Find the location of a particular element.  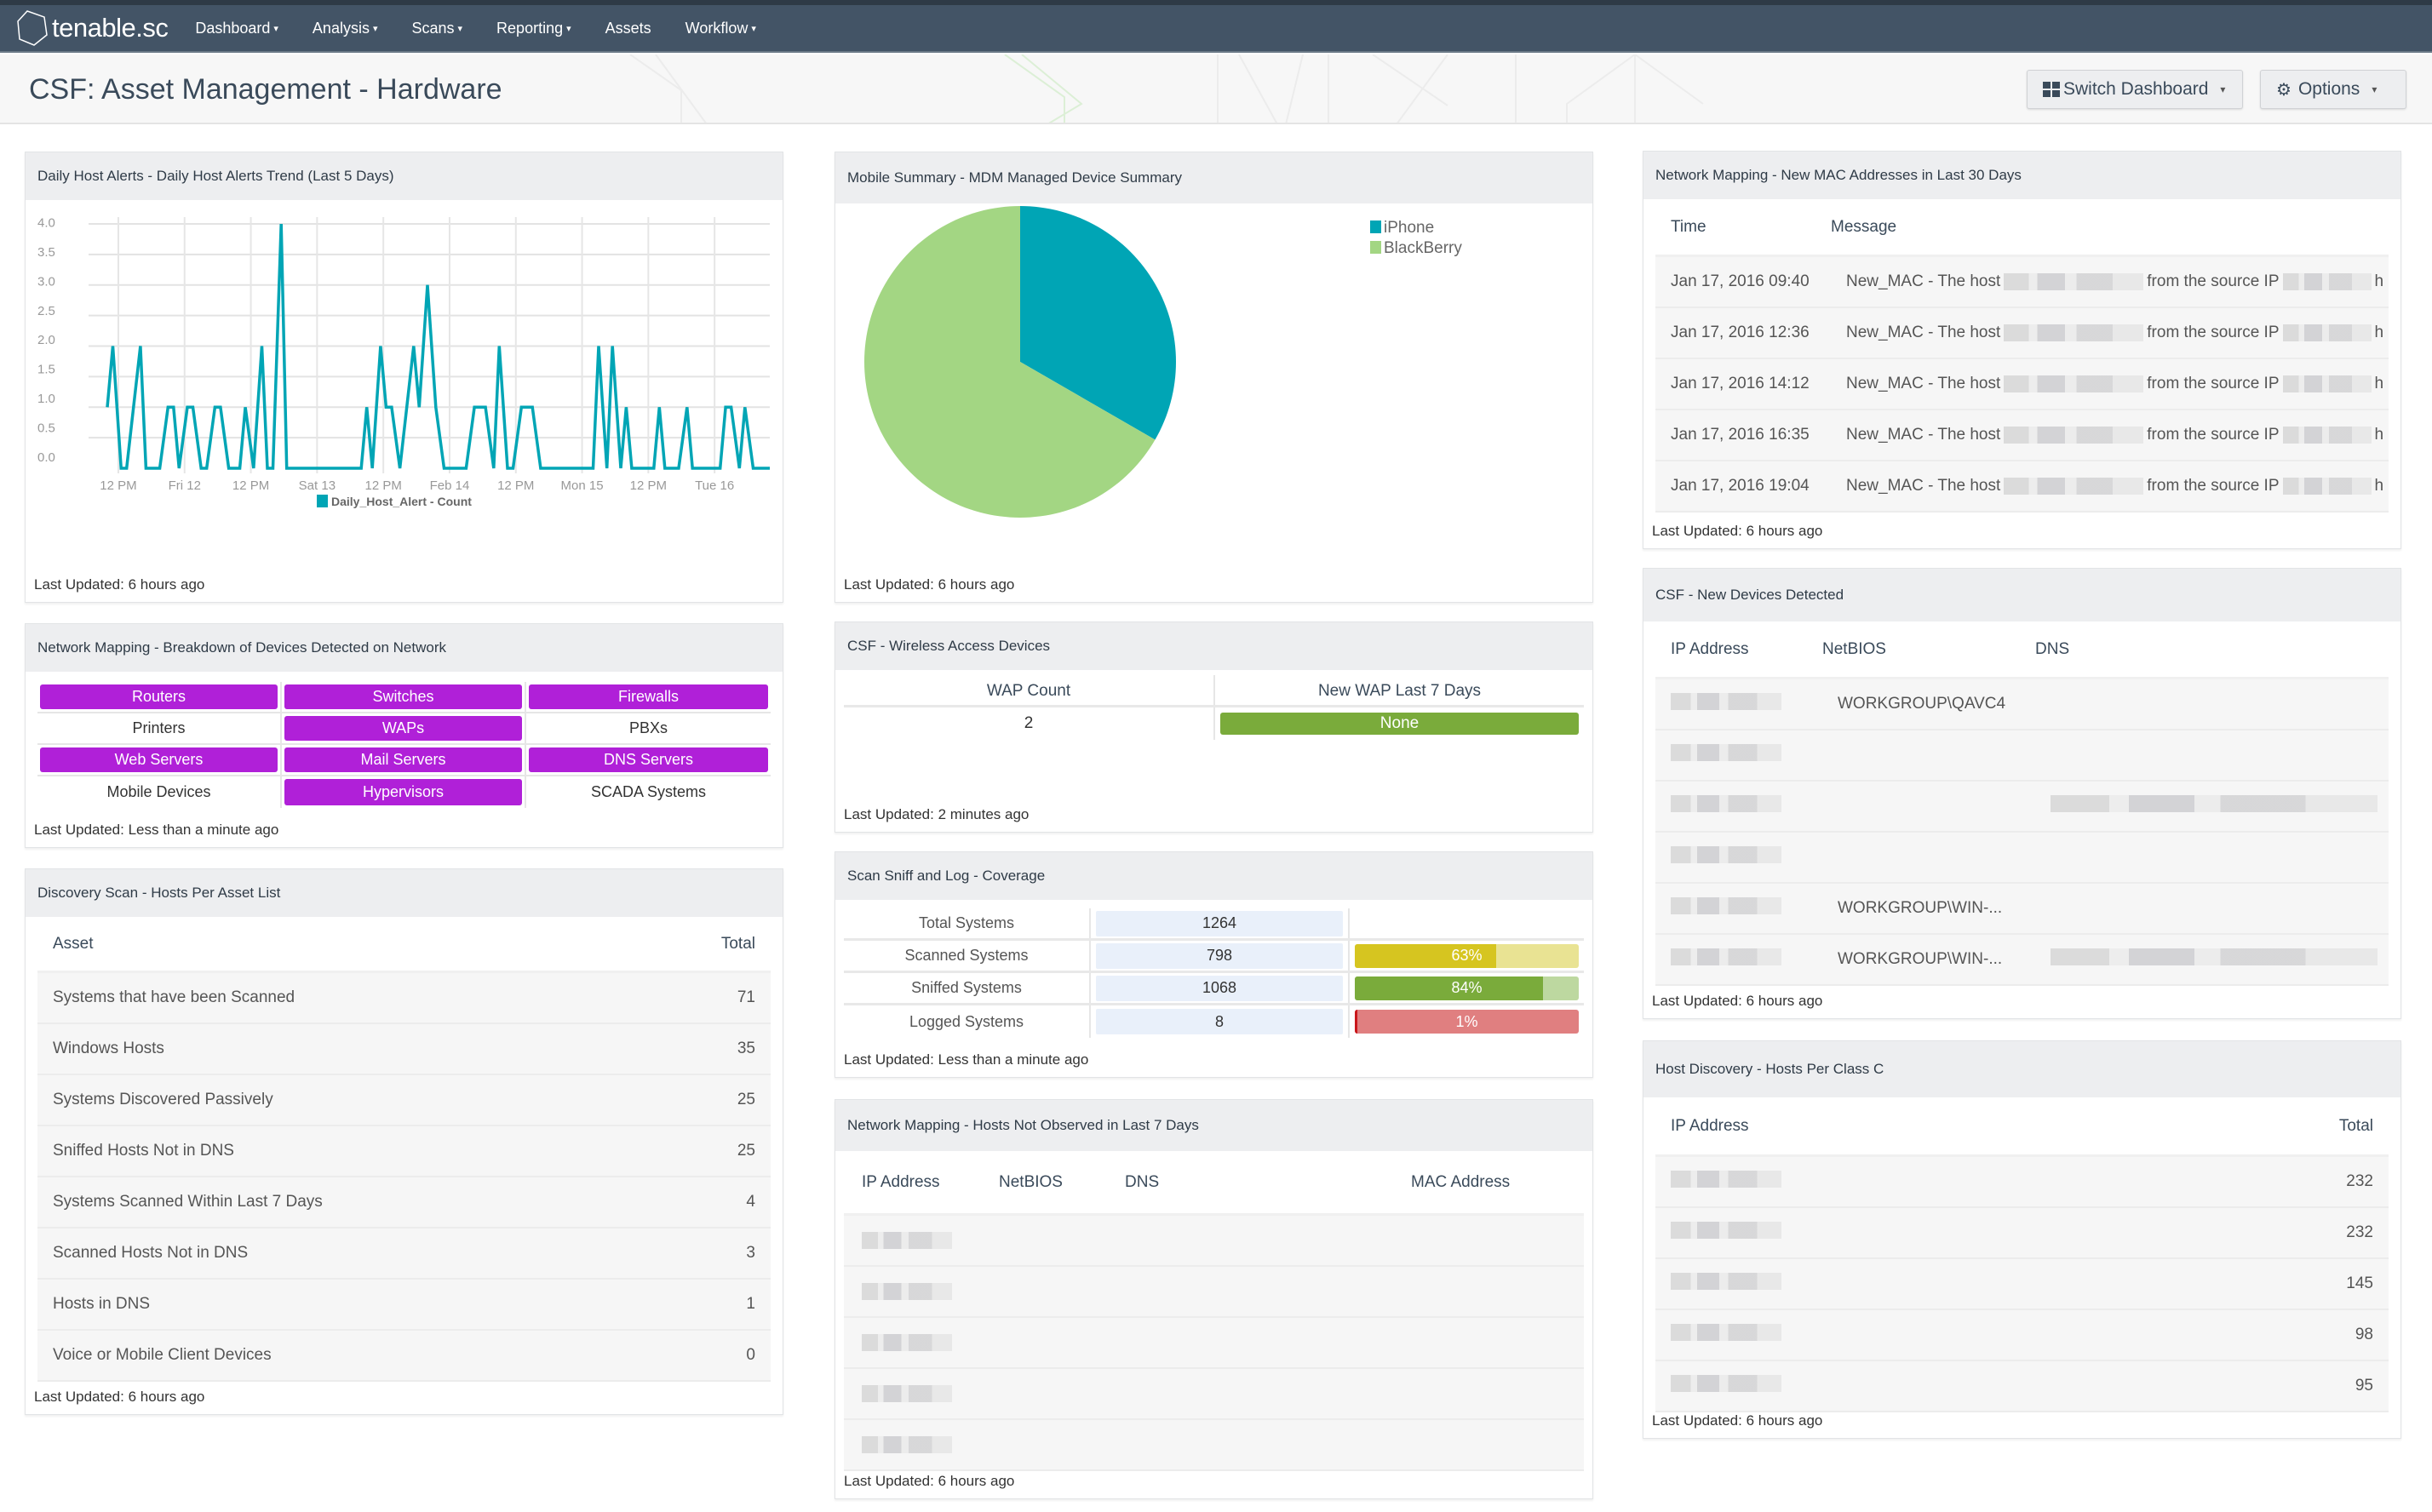

device-type-pbxs: PBXs is located at coordinates (648, 728).